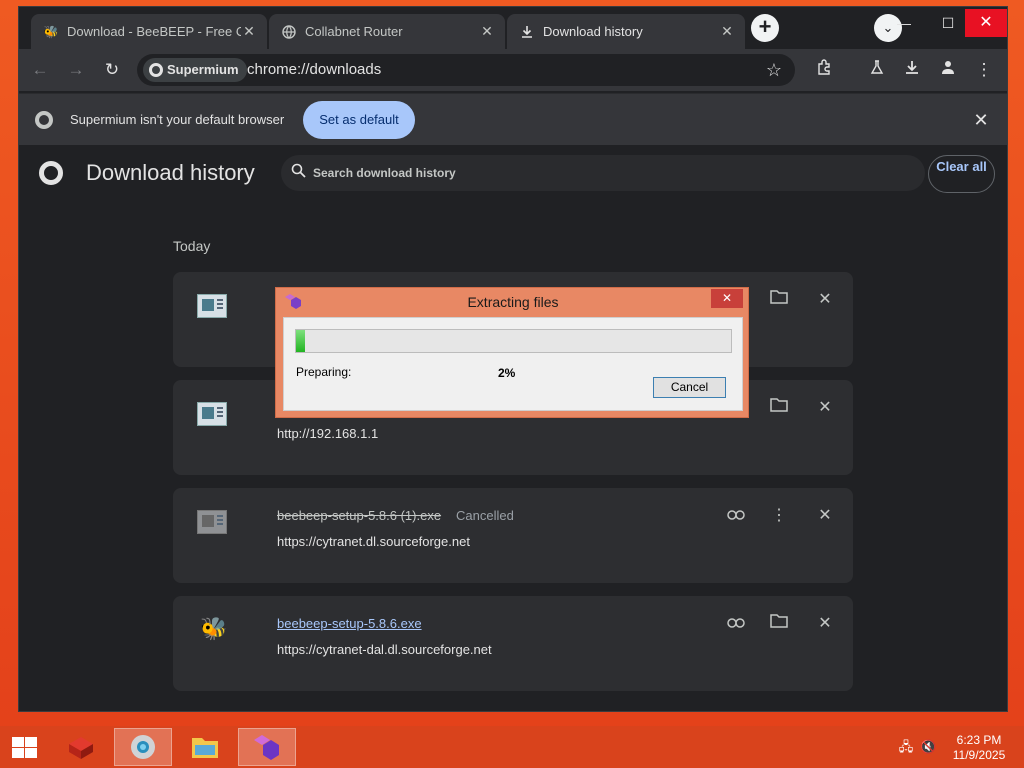  What do you see at coordinates (359, 515) in the screenshot?
I see `file-name: beebeep-setup-5.8.6 (1).exe` at bounding box center [359, 515].